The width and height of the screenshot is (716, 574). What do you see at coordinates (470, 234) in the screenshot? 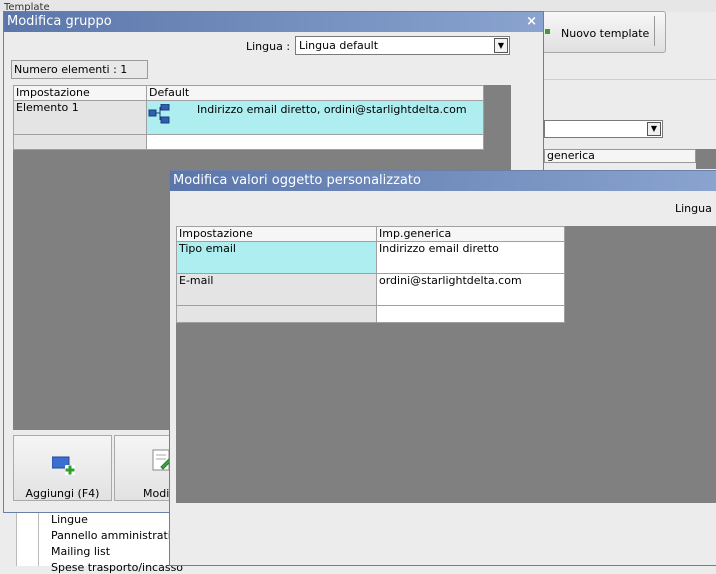
I see `grid-header-generic: Imp.generica` at bounding box center [470, 234].